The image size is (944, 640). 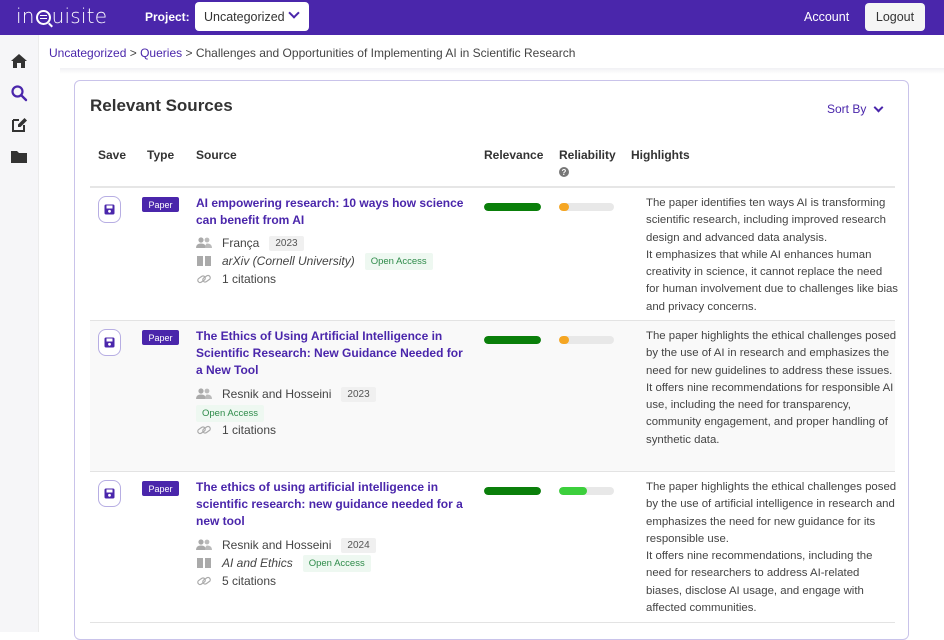 I want to click on home-icon, so click(x=19, y=61).